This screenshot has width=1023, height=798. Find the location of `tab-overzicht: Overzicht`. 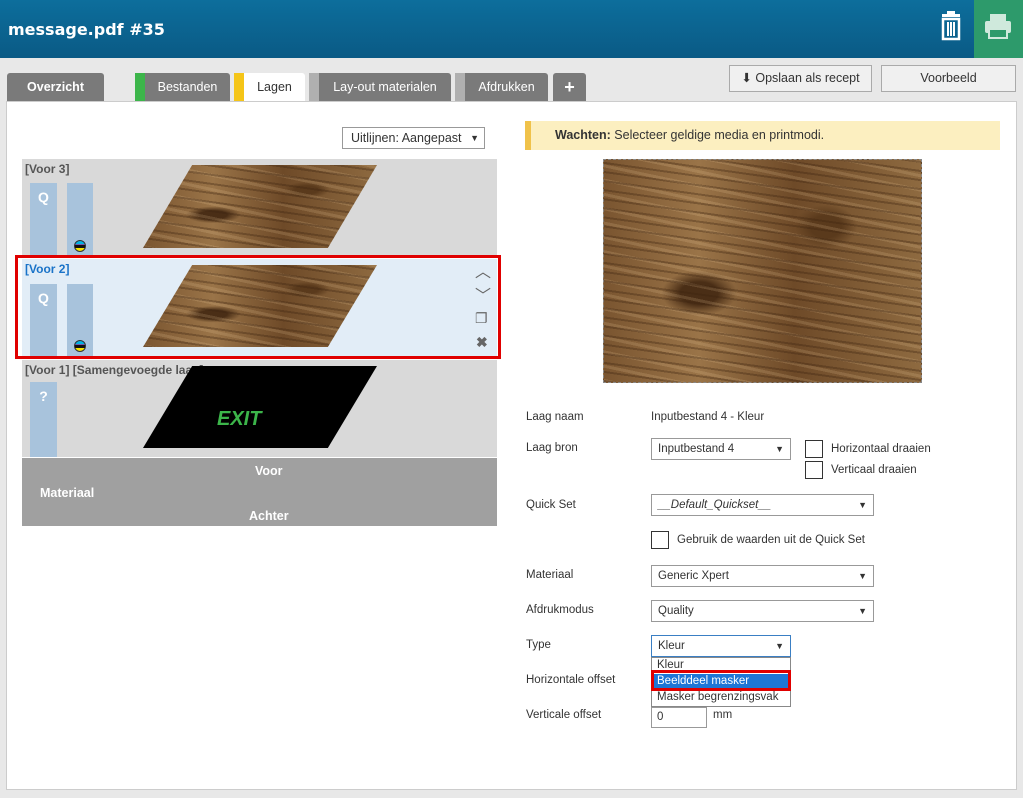

tab-overzicht: Overzicht is located at coordinates (55, 87).